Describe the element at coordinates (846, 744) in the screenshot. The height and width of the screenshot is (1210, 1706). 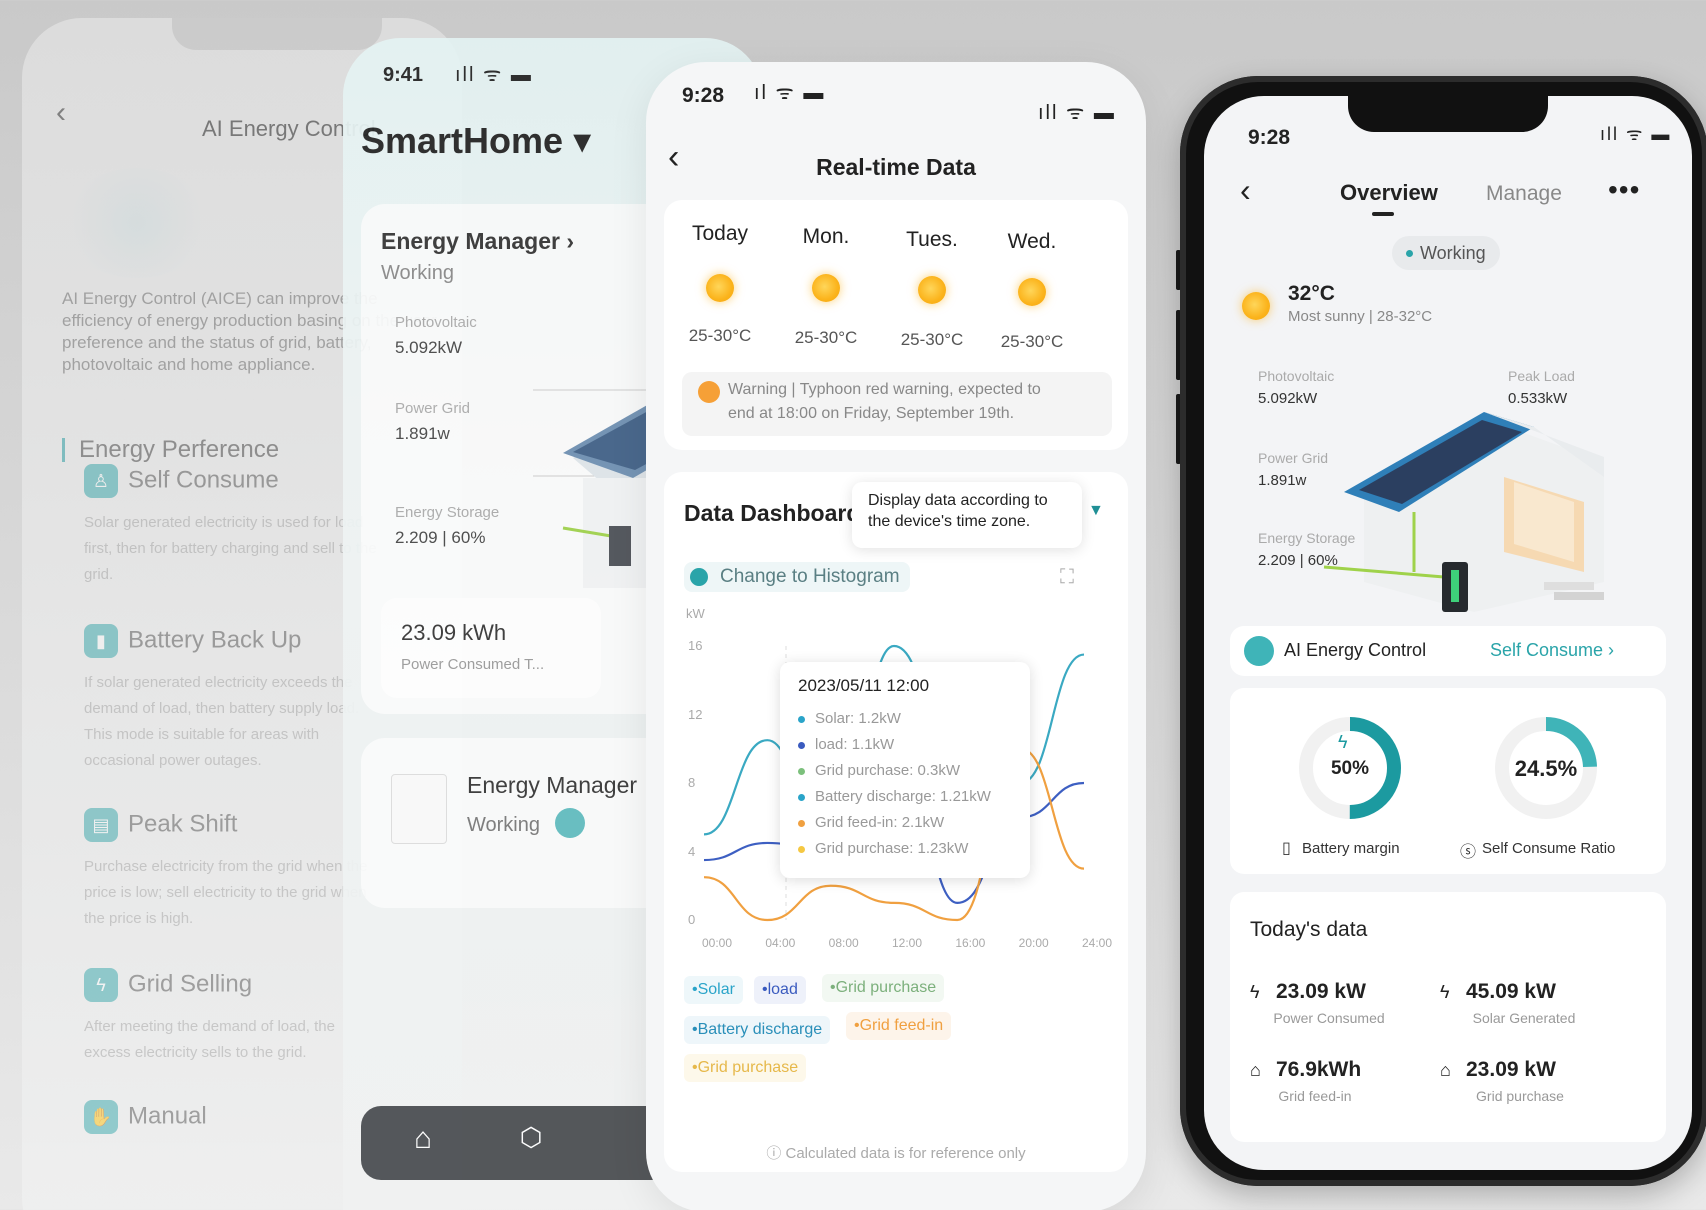
I see `tooltip-row: load: 1.1kW` at that location.